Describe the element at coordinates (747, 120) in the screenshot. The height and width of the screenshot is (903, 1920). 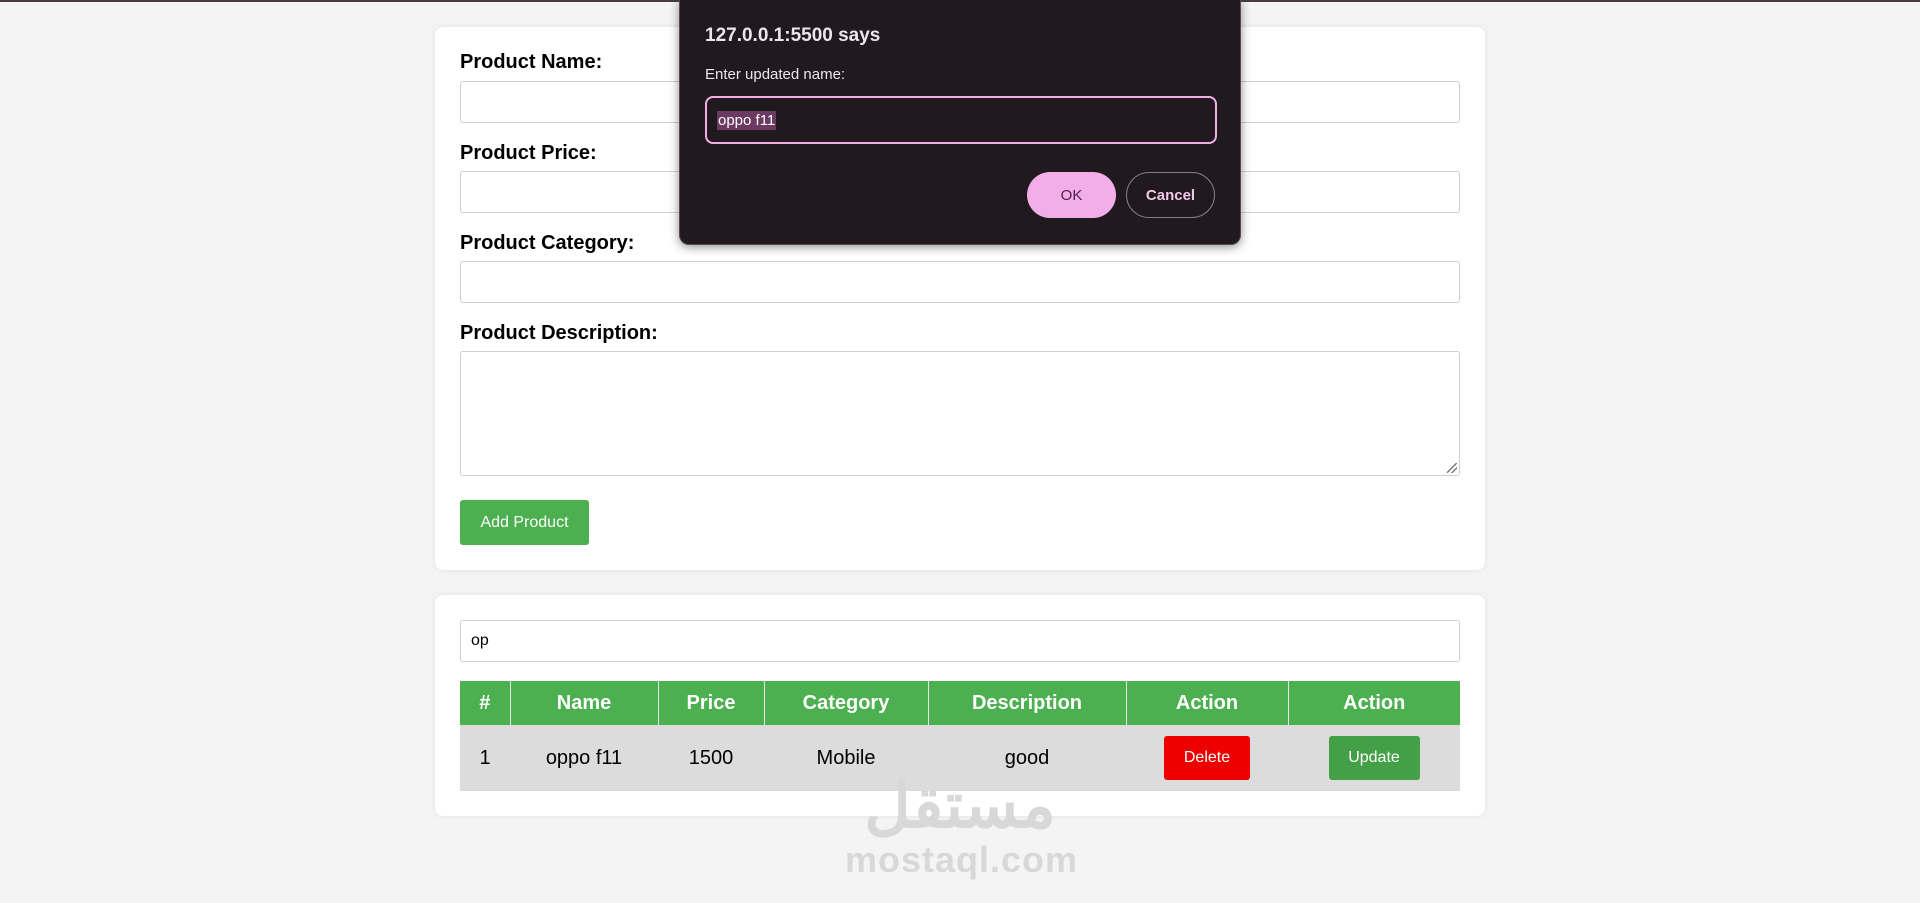
I see `dialog-input-selected-text: oppo f11` at that location.